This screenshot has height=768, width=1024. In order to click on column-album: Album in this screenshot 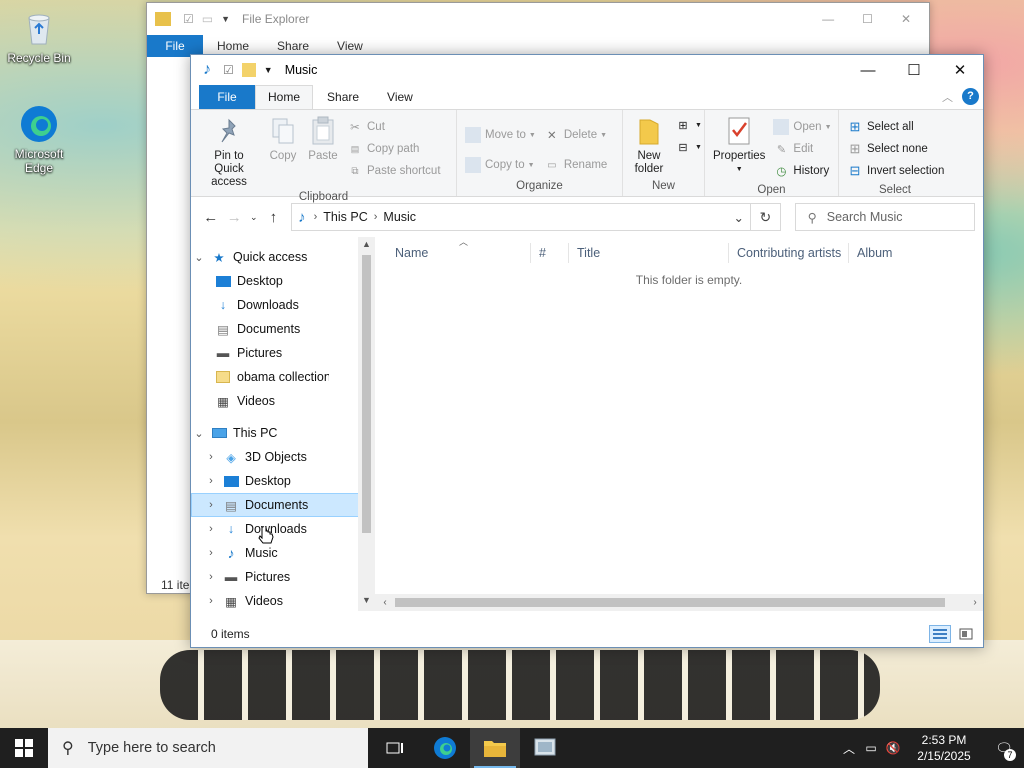, I will do `click(899, 253)`.